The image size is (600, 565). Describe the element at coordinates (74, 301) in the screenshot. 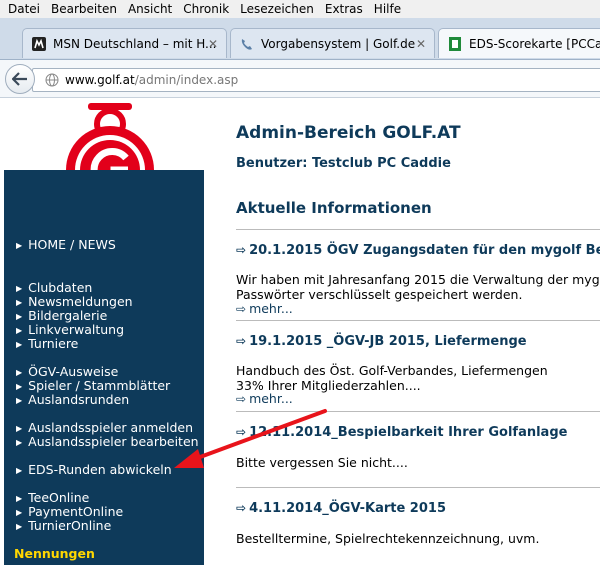

I see `sidebar-item-newsmeldungen: ▶ Newsmeldungen` at that location.